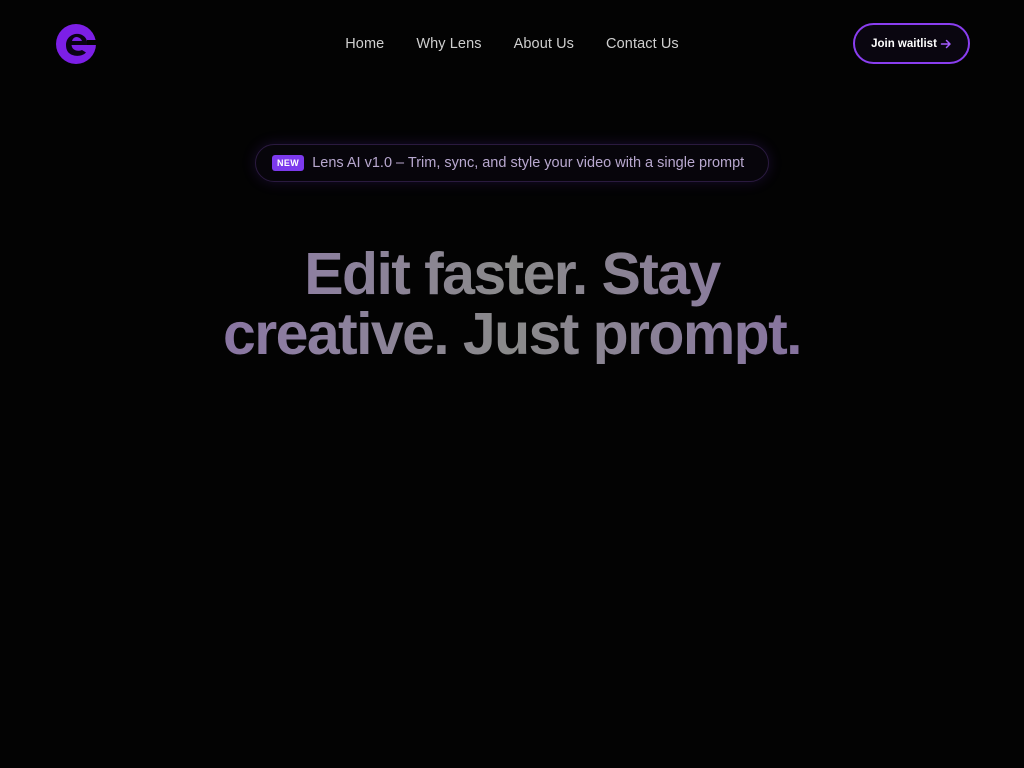 This screenshot has width=1024, height=768. Describe the element at coordinates (904, 43) in the screenshot. I see `join-waitlist-label: Join waitlist` at that location.